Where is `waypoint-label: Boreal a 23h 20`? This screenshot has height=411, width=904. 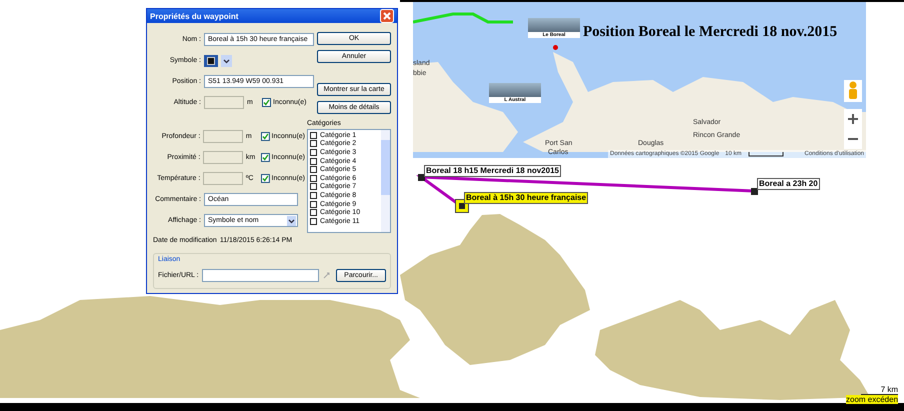 waypoint-label: Boreal a 23h 20 is located at coordinates (788, 184).